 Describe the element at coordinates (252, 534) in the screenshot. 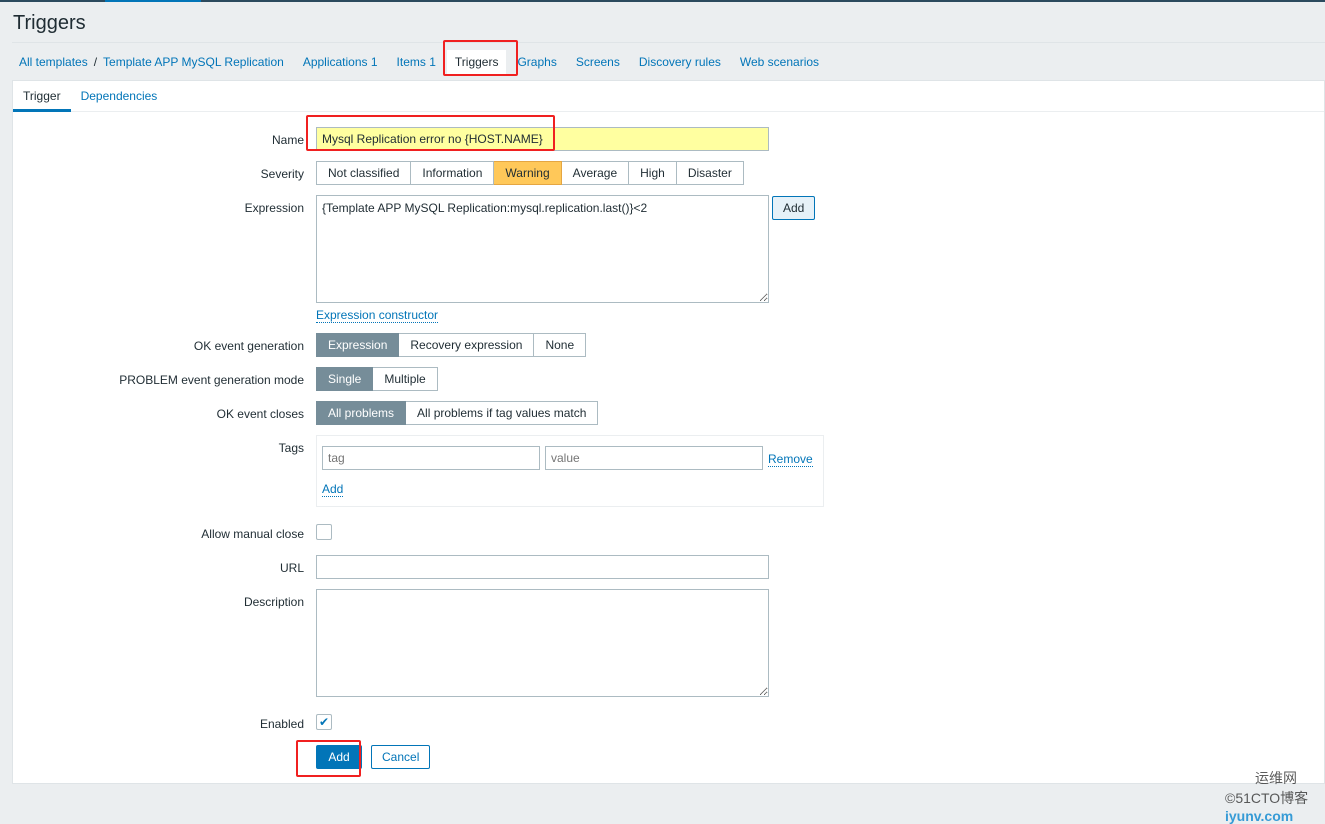

I see `manual-close-label: Allow manual close` at that location.